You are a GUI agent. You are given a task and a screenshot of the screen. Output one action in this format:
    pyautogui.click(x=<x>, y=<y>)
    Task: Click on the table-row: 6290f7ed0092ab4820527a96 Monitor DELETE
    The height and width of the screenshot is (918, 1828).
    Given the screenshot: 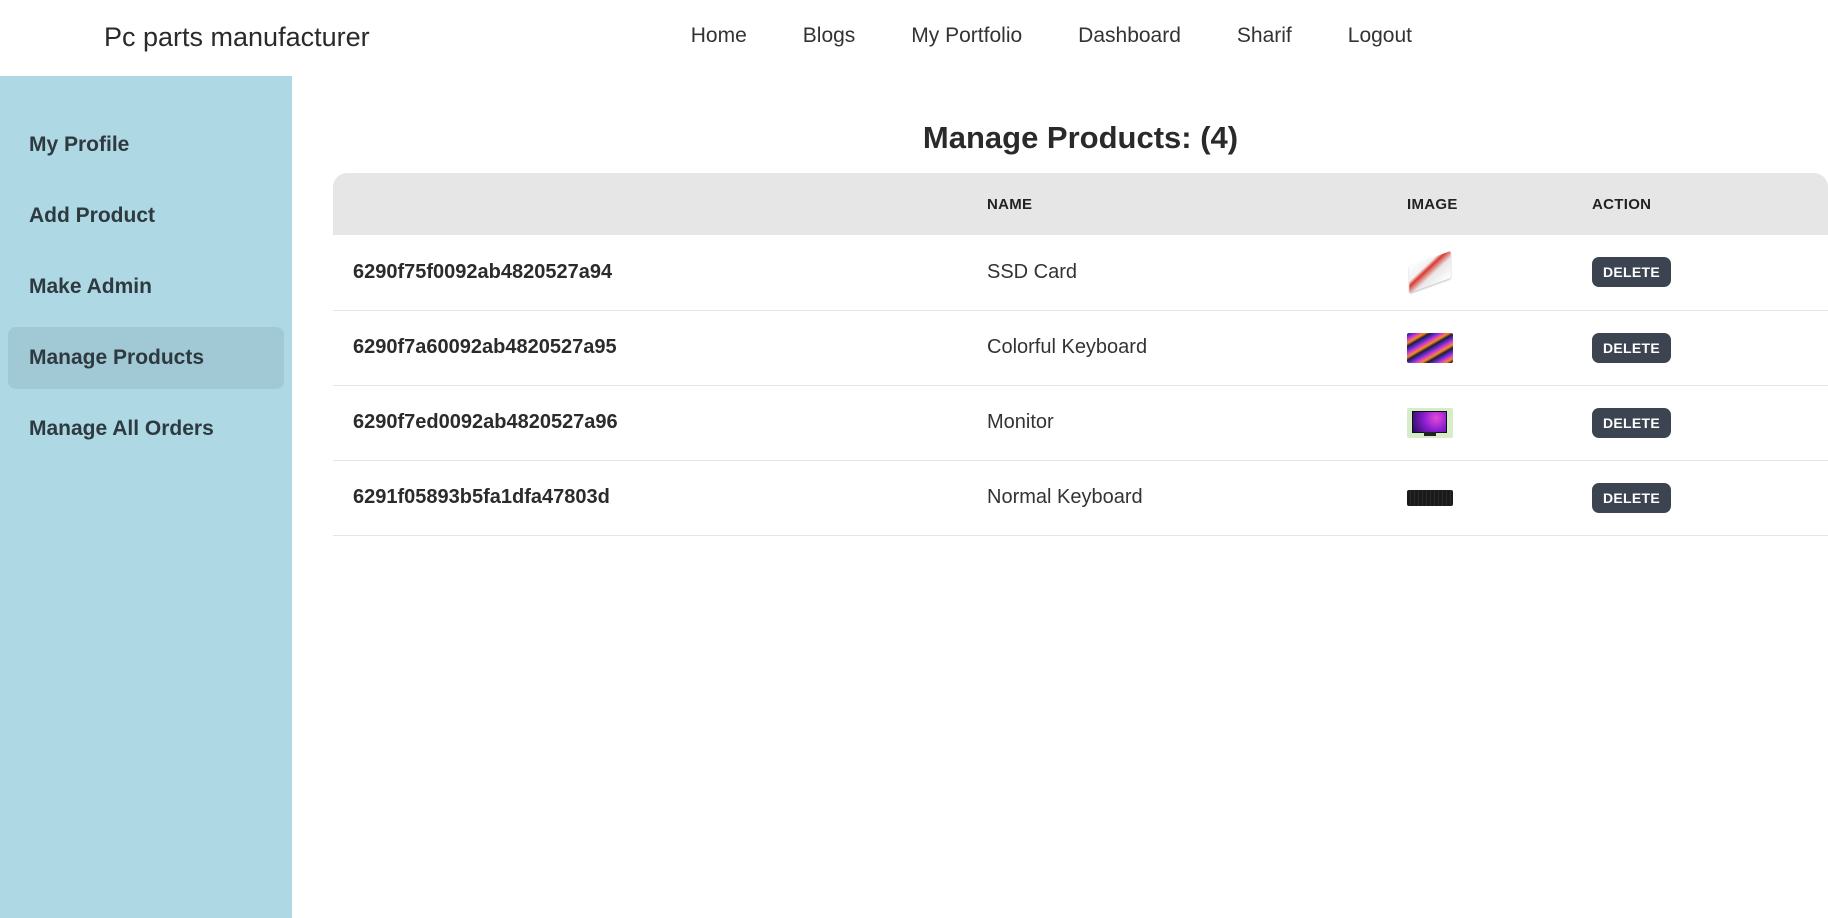 What is the action you would take?
    pyautogui.click(x=1080, y=423)
    